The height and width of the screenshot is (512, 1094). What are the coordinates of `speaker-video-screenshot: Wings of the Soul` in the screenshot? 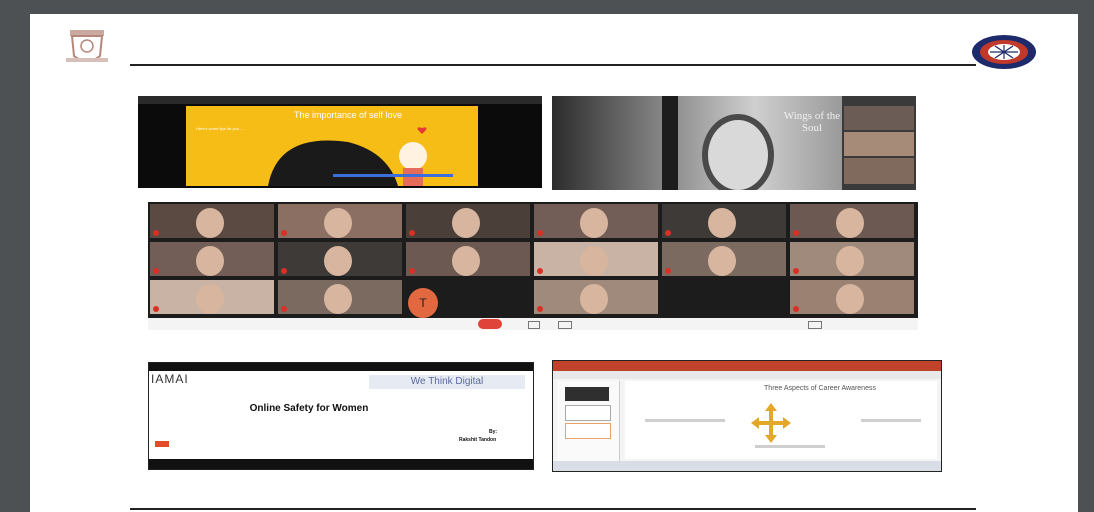 It's located at (734, 143).